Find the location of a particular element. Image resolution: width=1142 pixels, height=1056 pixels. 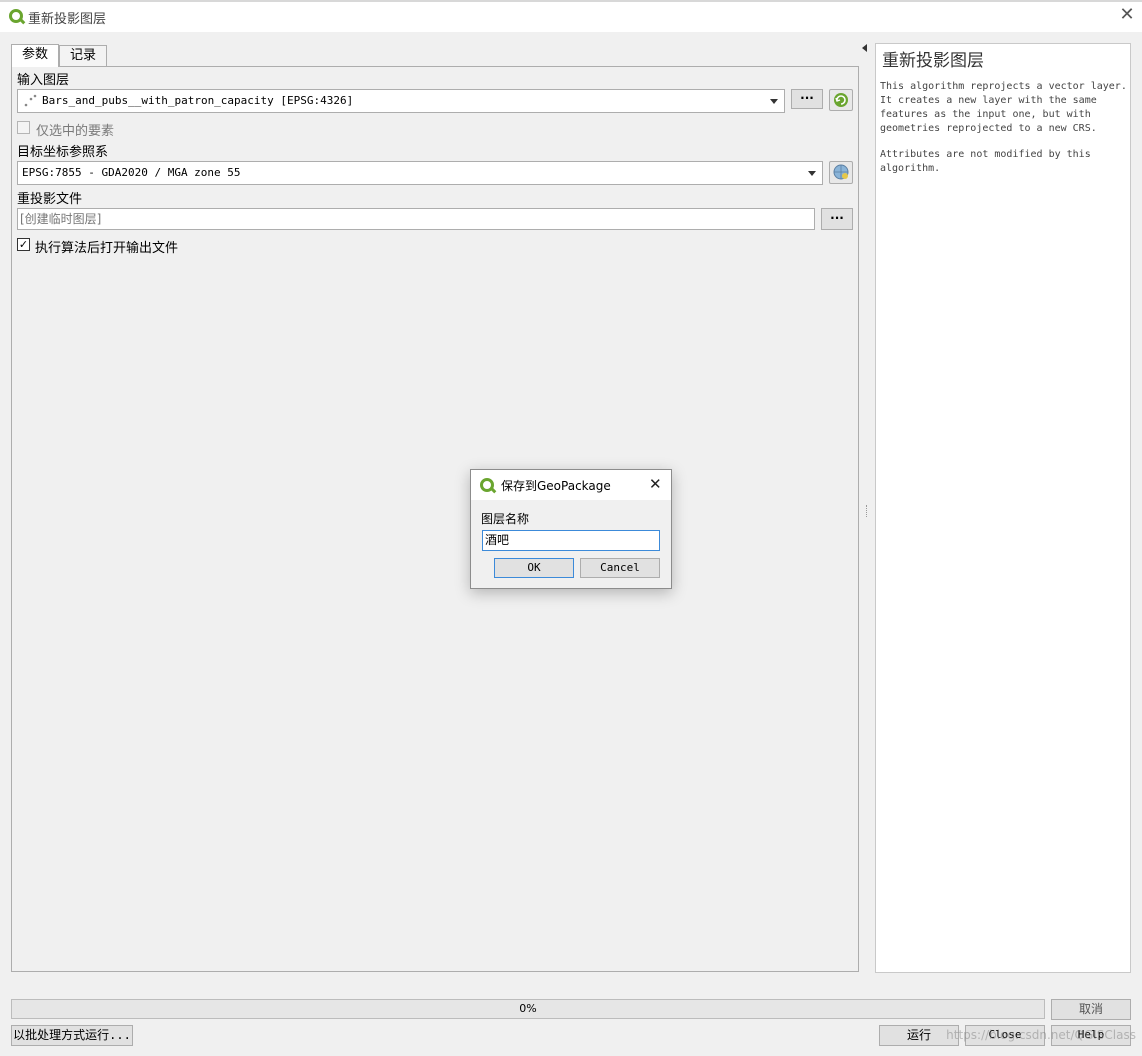

open-output-label: 执行算法后打开输出文件 is located at coordinates (107, 248).